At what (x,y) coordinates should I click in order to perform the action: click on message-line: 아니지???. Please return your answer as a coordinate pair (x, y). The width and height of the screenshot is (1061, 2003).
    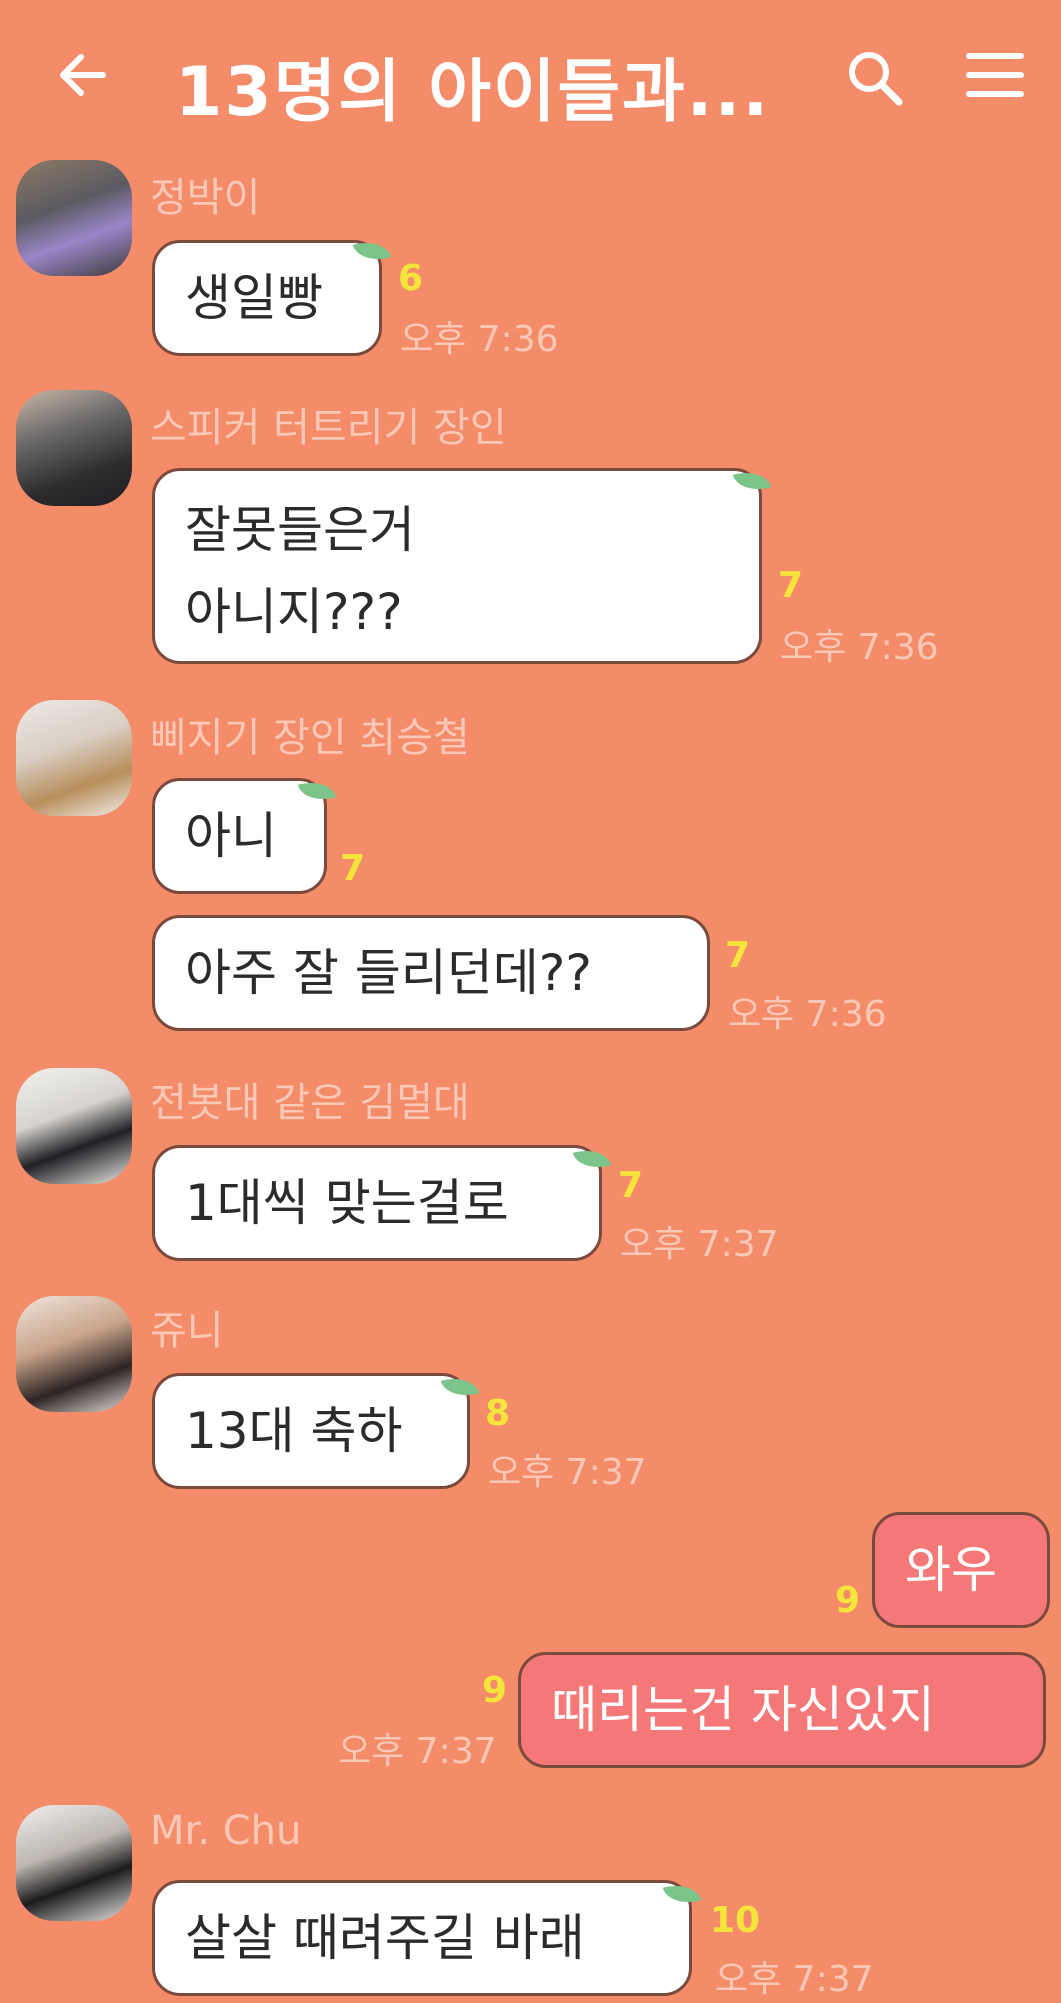
    Looking at the image, I should click on (294, 612).